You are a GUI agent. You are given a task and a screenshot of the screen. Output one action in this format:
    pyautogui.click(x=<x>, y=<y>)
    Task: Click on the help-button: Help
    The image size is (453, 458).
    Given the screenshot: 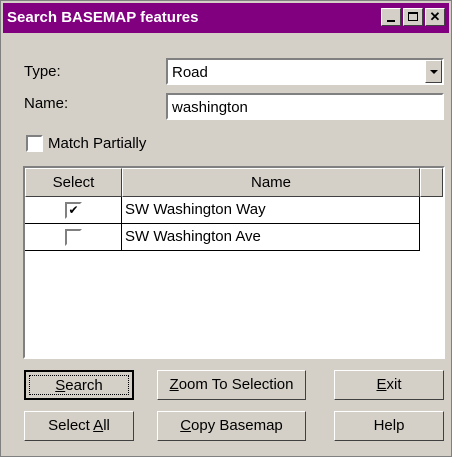 What is the action you would take?
    pyautogui.click(x=389, y=426)
    